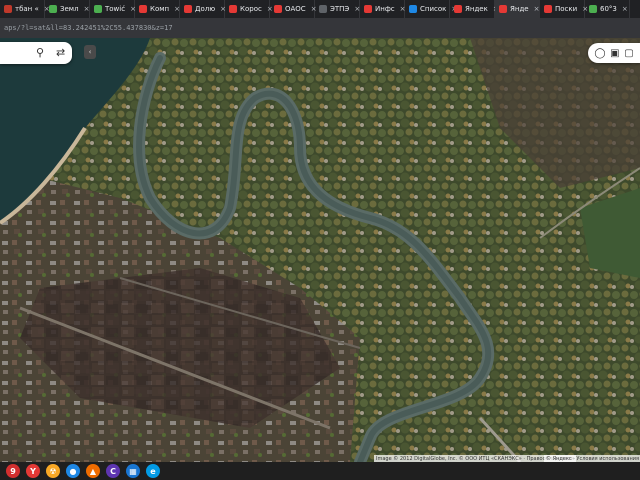  I want to click on tab-label: Список, so click(433, 9).